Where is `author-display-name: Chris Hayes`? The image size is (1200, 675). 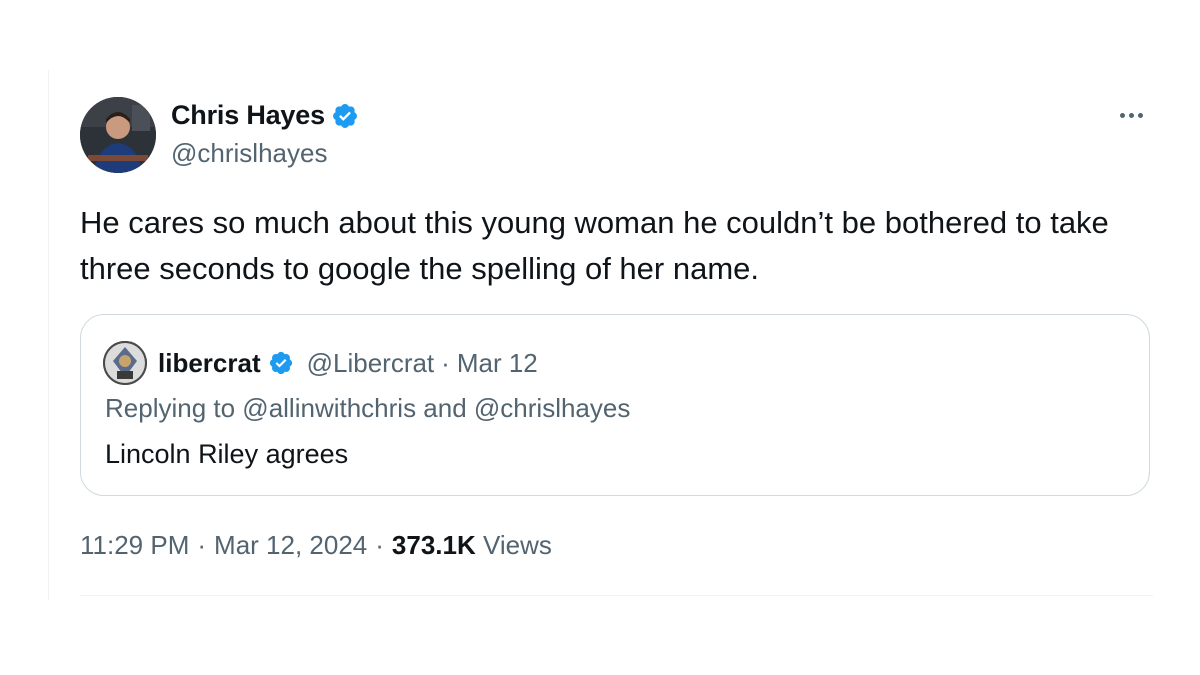
author-display-name: Chris Hayes is located at coordinates (248, 115).